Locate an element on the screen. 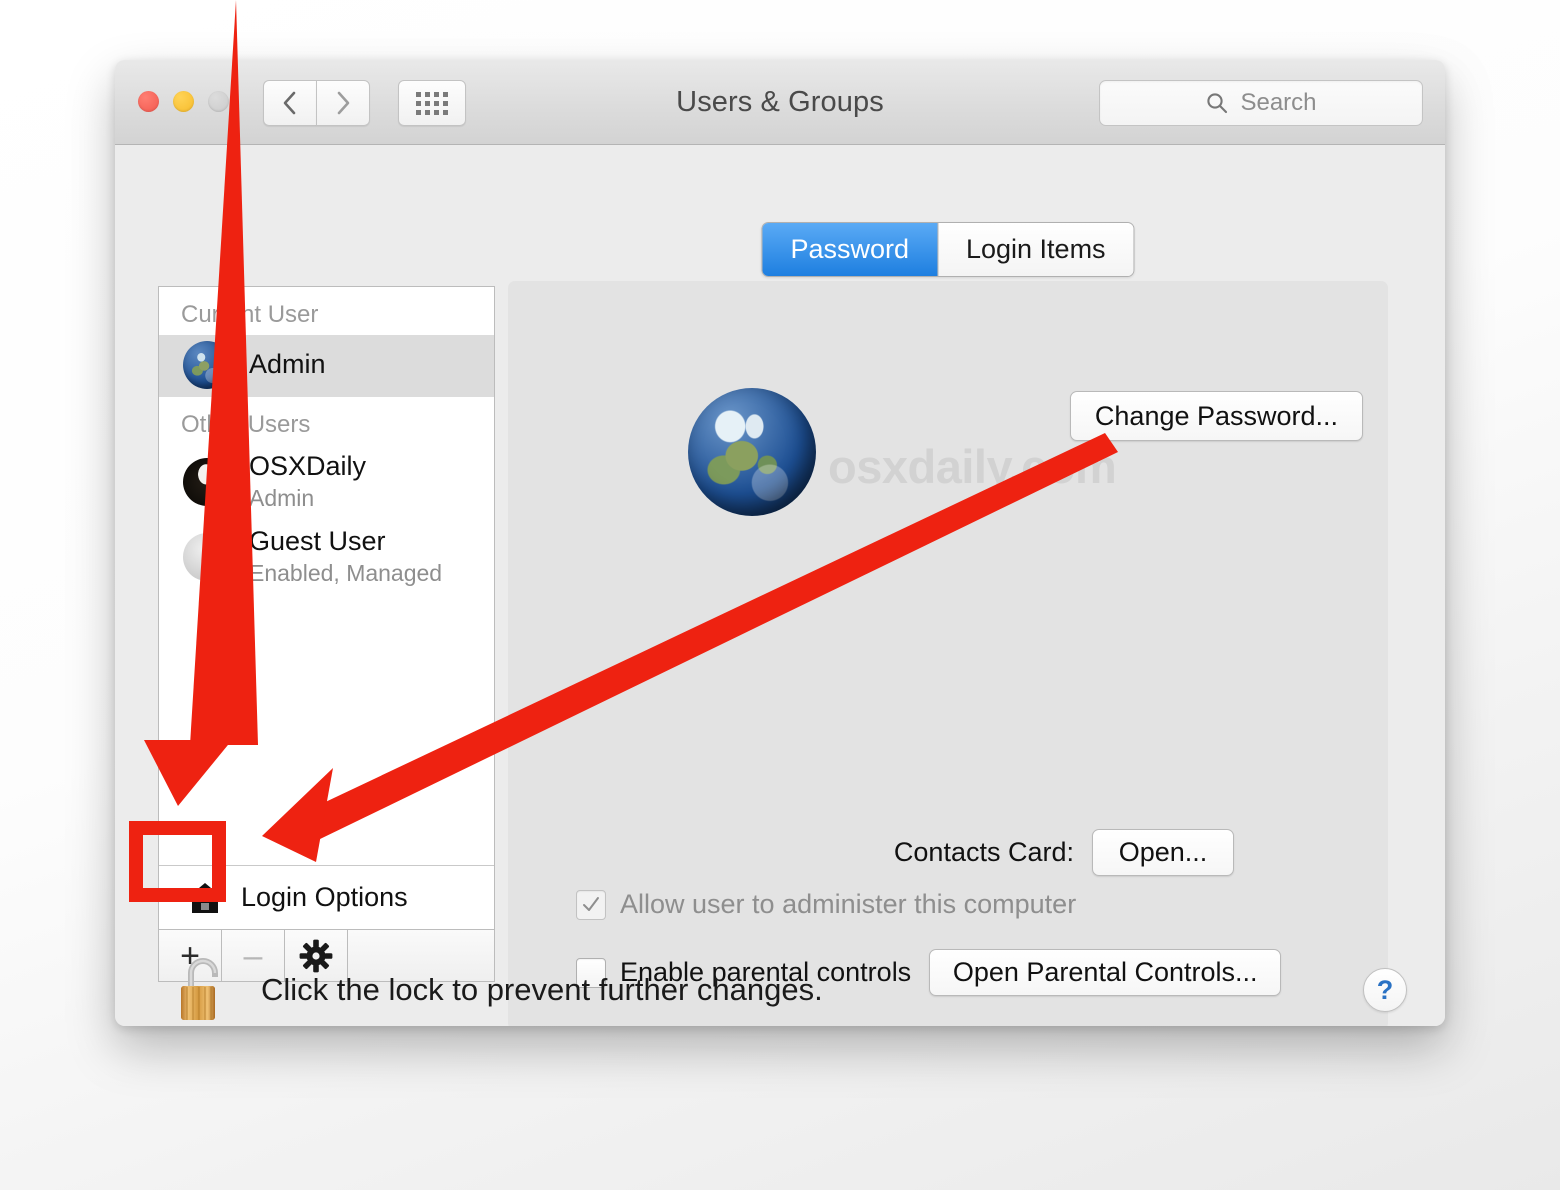 This screenshot has width=1560, height=1190. allow-admin-row: Allow user to administer this computer is located at coordinates (826, 904).